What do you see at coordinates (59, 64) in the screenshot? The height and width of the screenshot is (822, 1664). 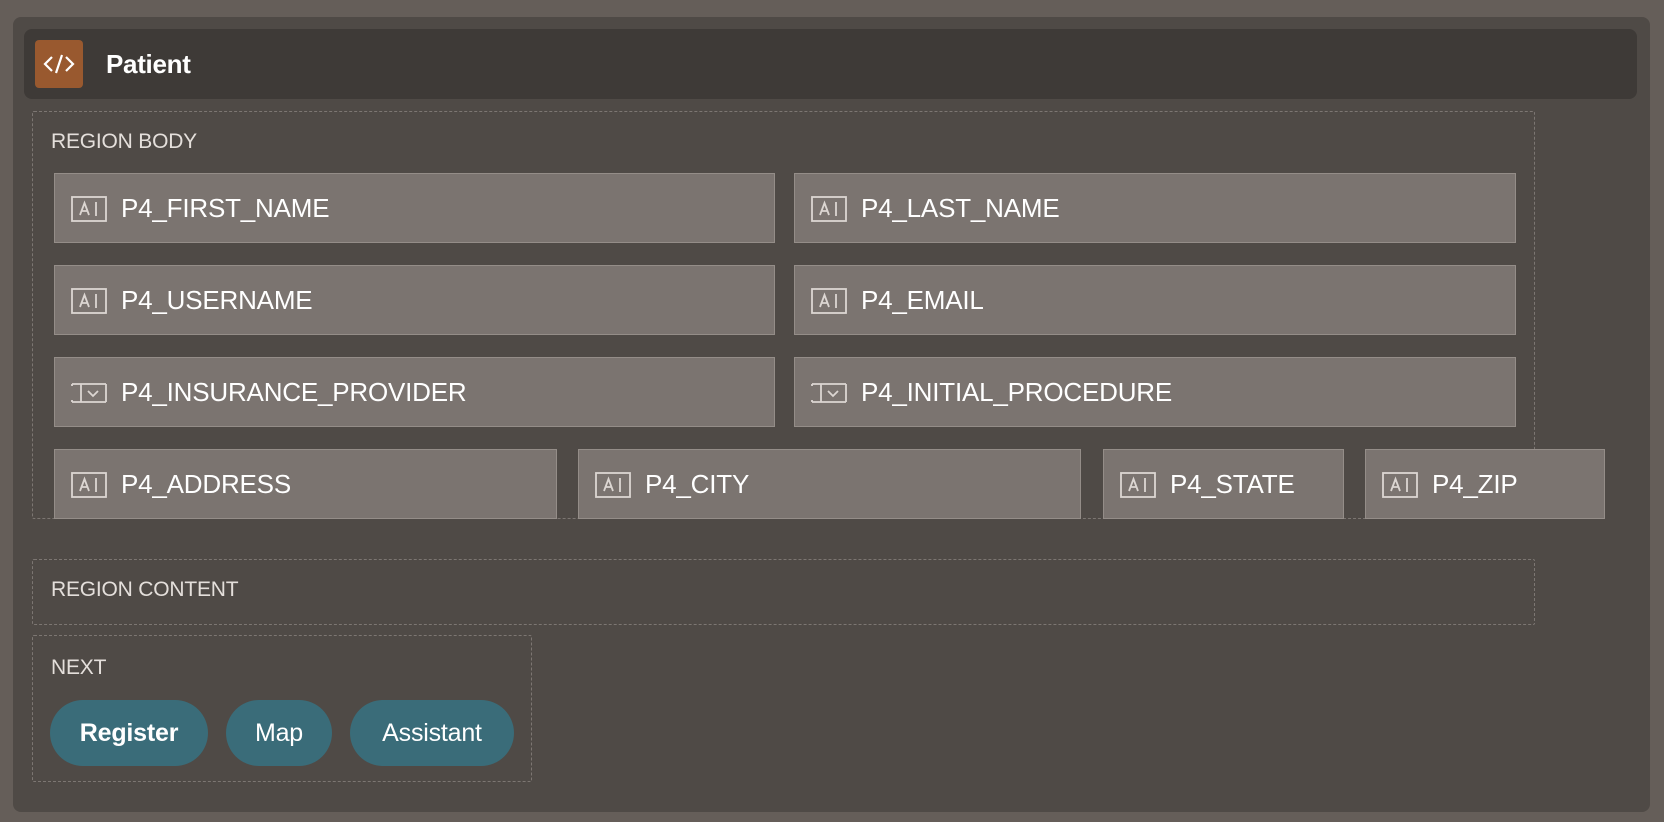 I see `code-icon` at bounding box center [59, 64].